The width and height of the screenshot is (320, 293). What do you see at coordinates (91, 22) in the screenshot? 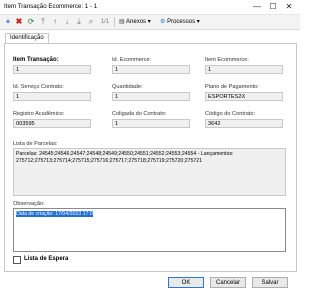
I see `search-icon: ⌕` at bounding box center [91, 22].